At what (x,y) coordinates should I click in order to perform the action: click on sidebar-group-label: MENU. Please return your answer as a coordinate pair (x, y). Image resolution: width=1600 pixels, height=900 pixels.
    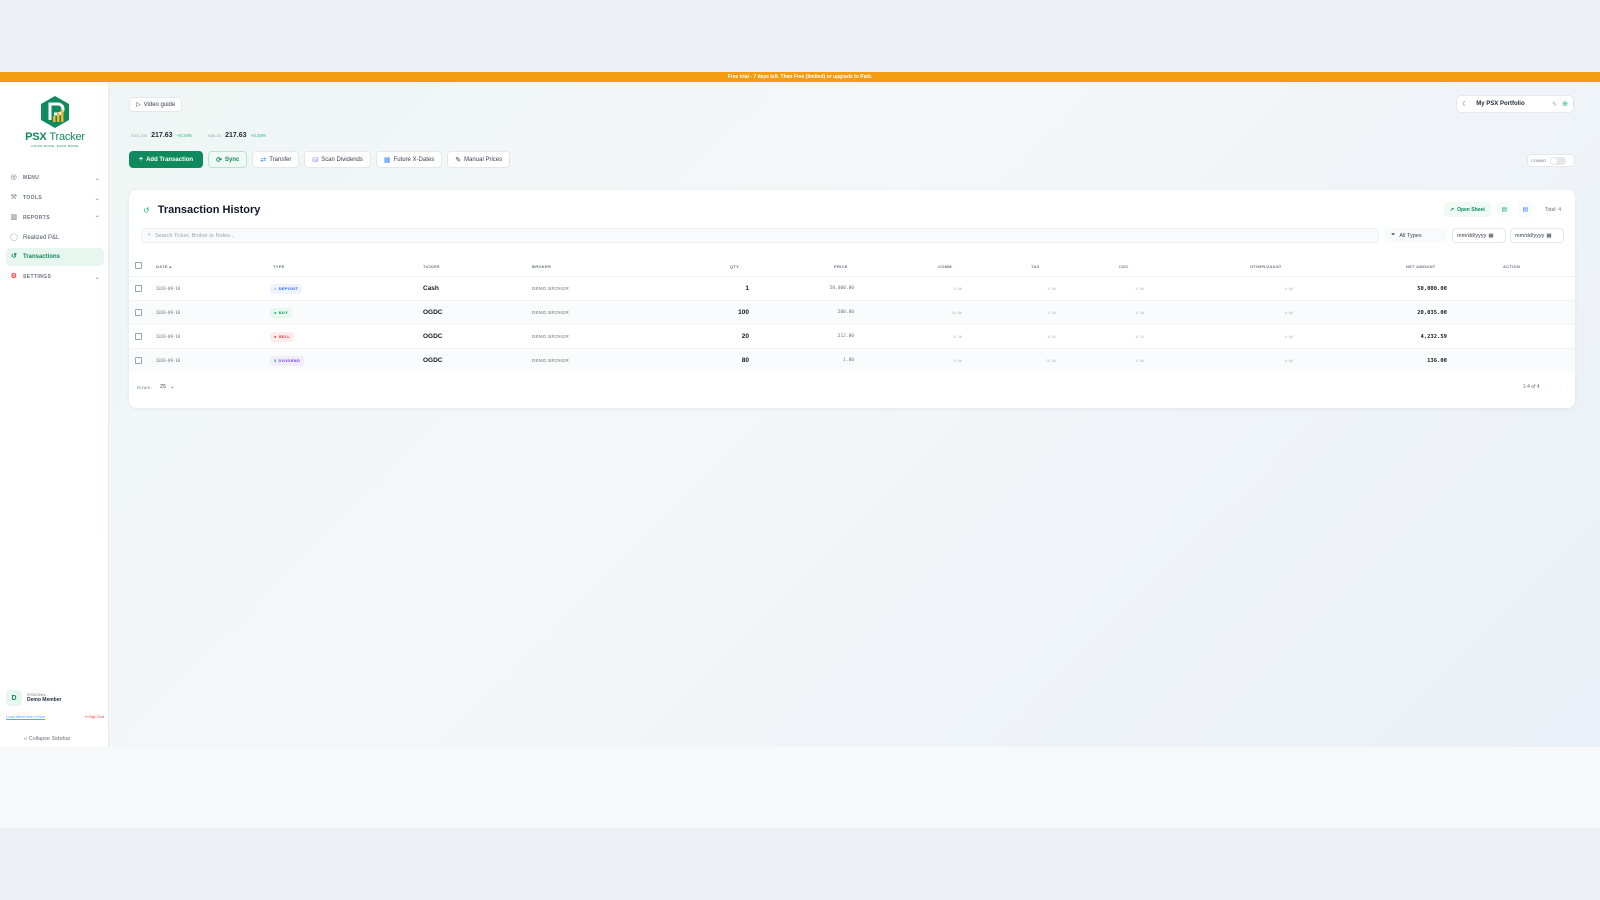
    Looking at the image, I should click on (31, 178).